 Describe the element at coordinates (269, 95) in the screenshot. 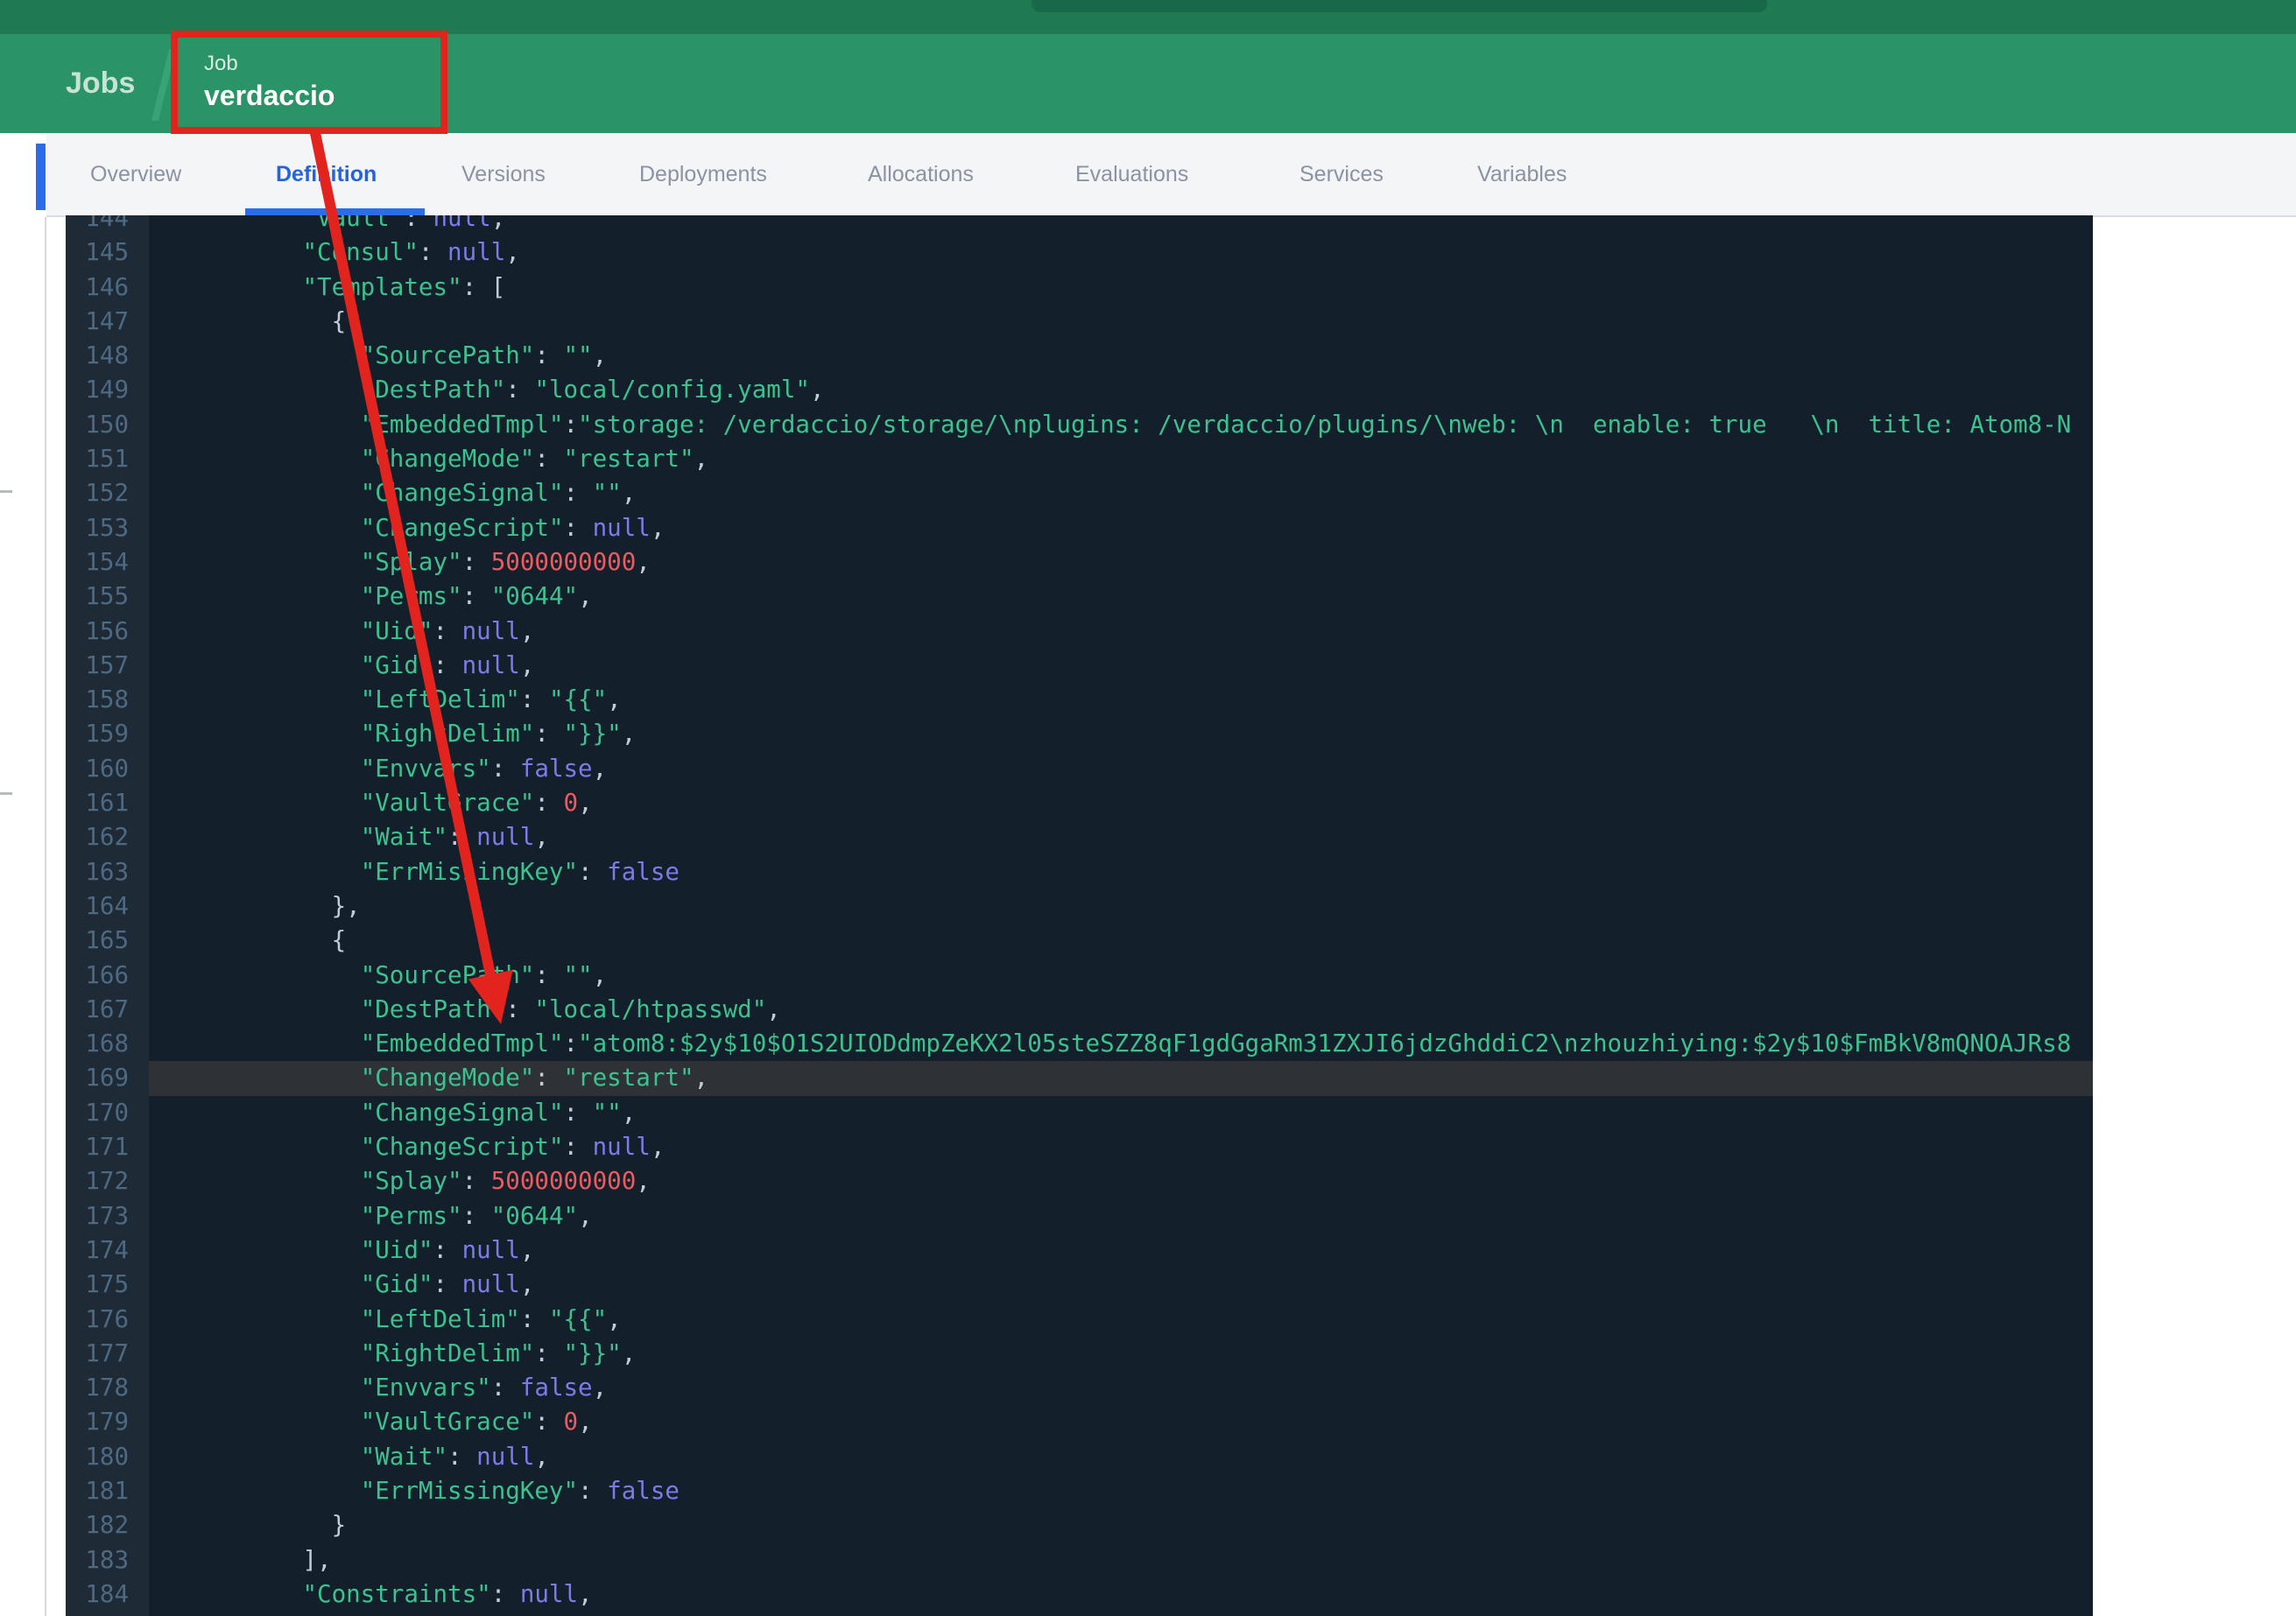

I see `breadcrumb-job-name: verdaccio` at that location.